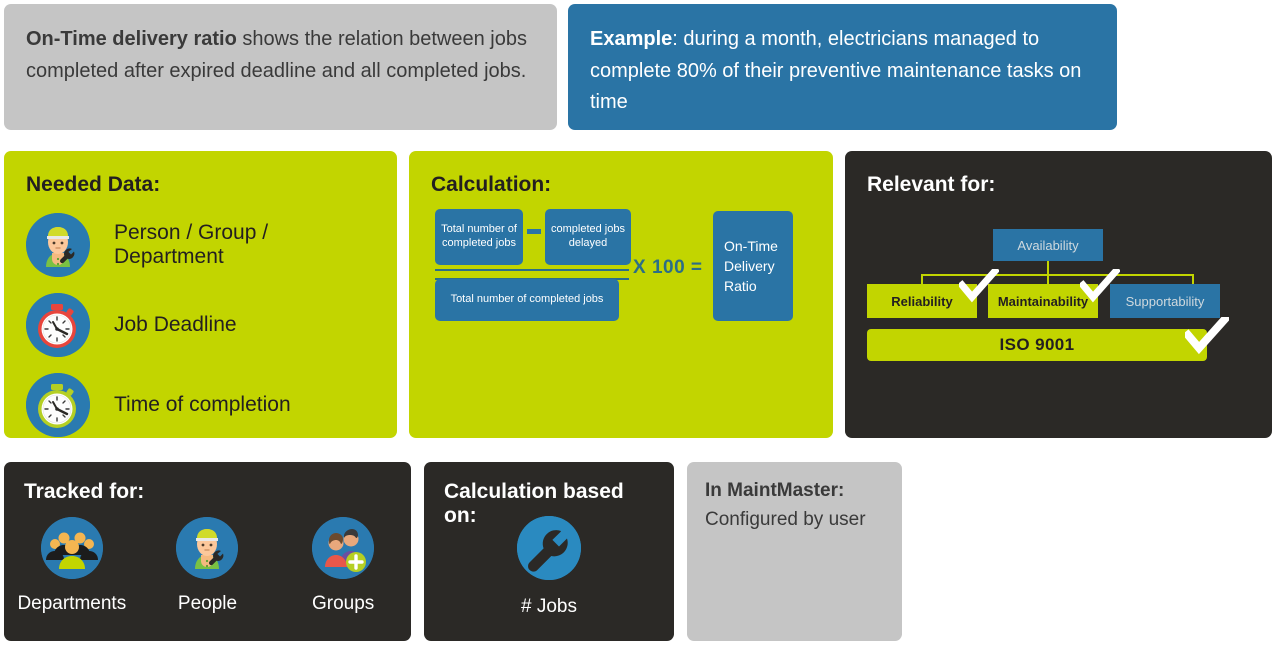 This screenshot has height=645, width=1276. I want to click on tracked-for-items: Departments People Groups, so click(207, 566).